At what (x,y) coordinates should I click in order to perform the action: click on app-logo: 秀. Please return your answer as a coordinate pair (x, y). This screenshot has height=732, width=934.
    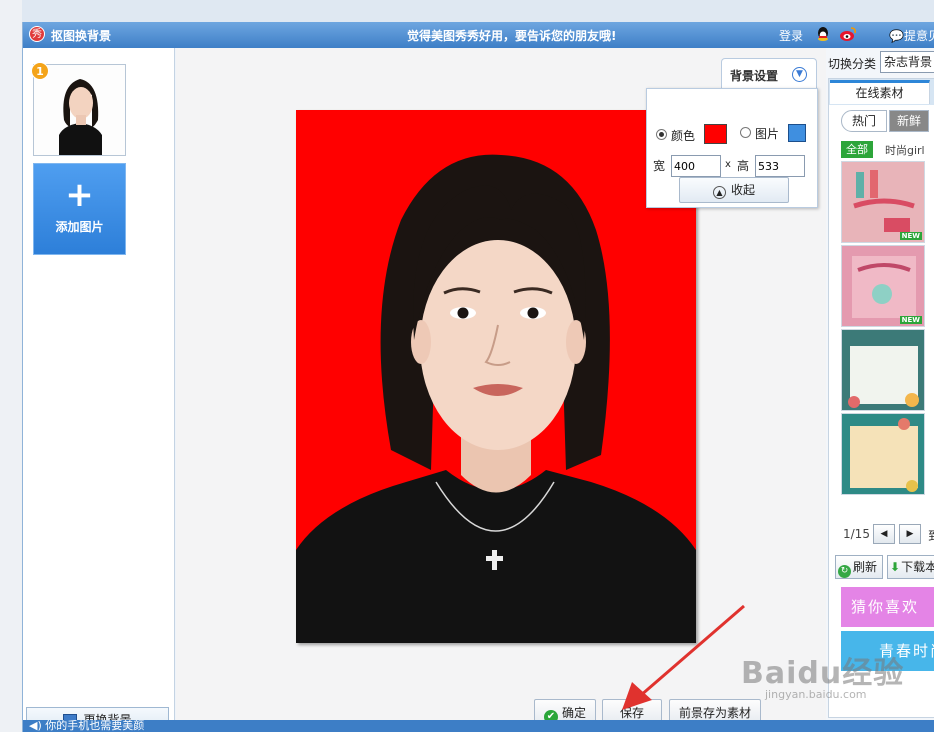
    Looking at the image, I should click on (37, 34).